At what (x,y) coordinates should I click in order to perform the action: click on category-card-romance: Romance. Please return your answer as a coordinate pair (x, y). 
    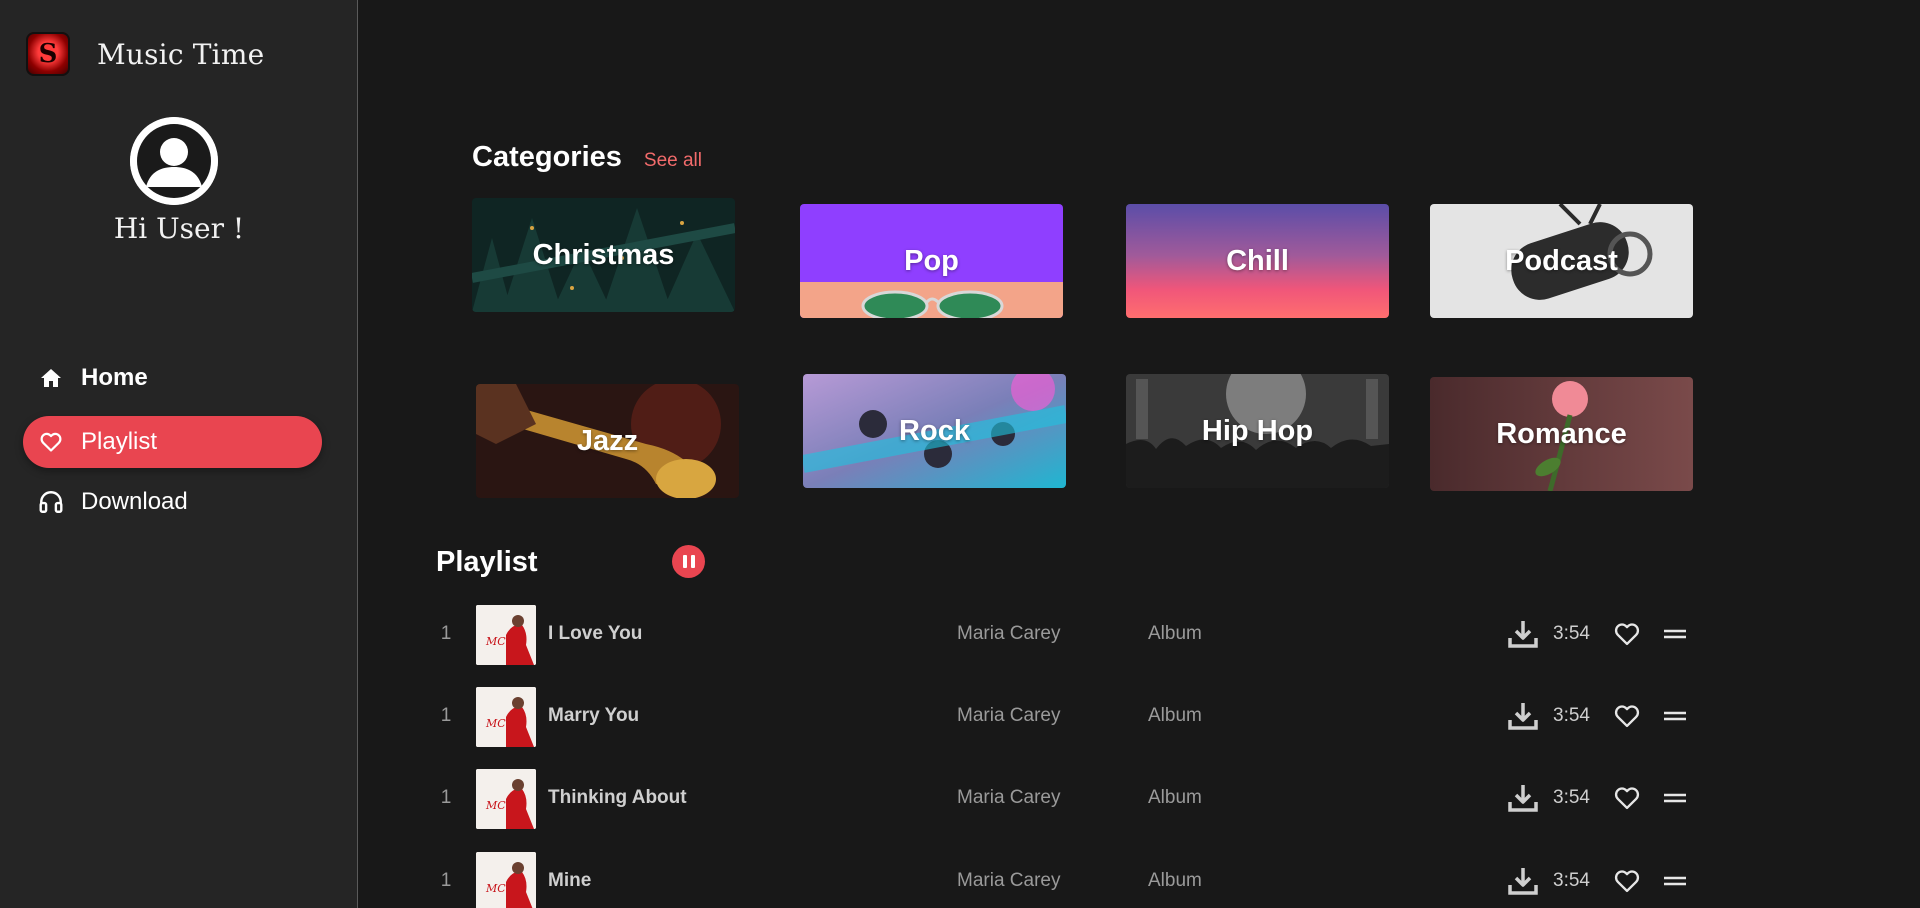
    Looking at the image, I should click on (1561, 434).